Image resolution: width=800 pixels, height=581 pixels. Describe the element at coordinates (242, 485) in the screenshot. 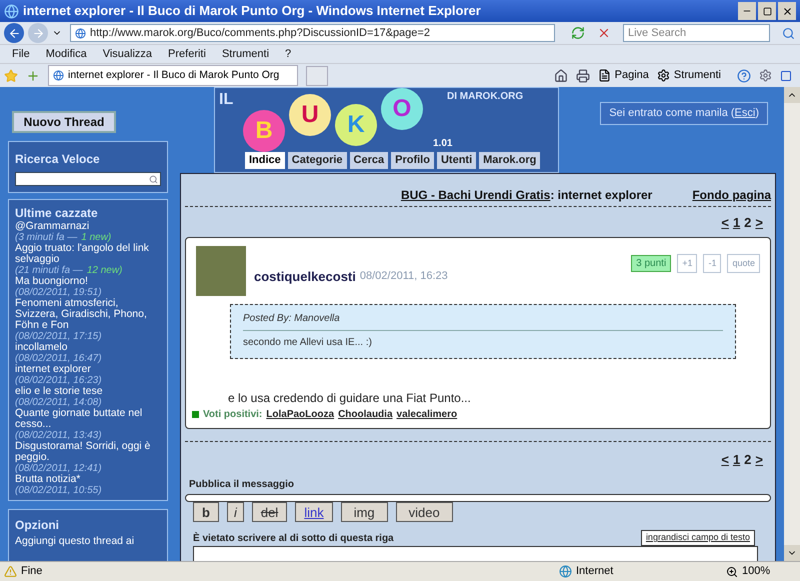

I see `reply-title: Pubblica il messaggio` at that location.